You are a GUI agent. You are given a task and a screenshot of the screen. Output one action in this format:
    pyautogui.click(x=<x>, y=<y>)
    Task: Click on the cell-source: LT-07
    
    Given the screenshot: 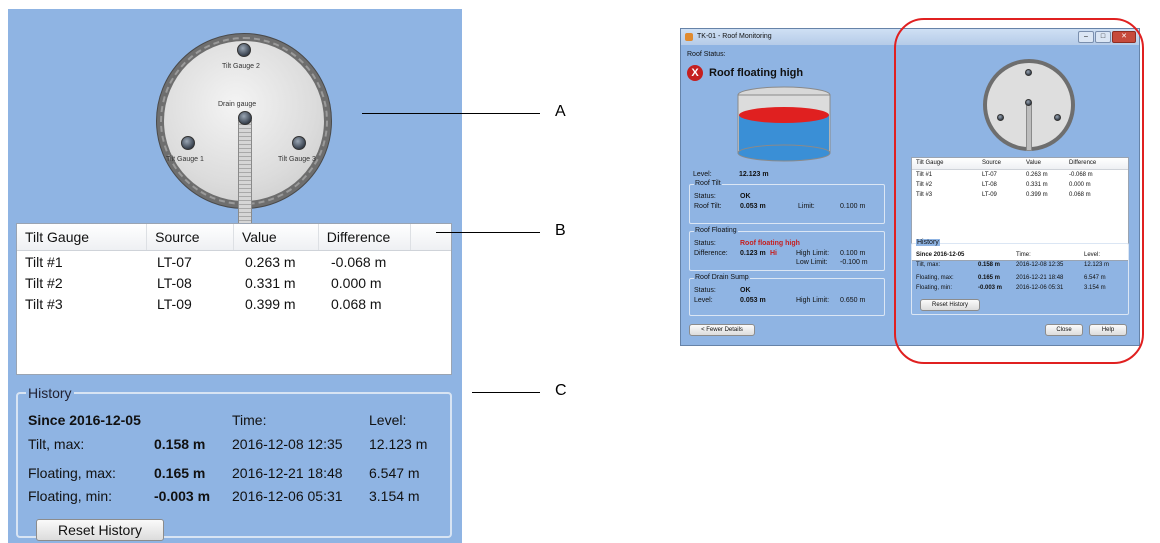 What is the action you would take?
    pyautogui.click(x=174, y=261)
    